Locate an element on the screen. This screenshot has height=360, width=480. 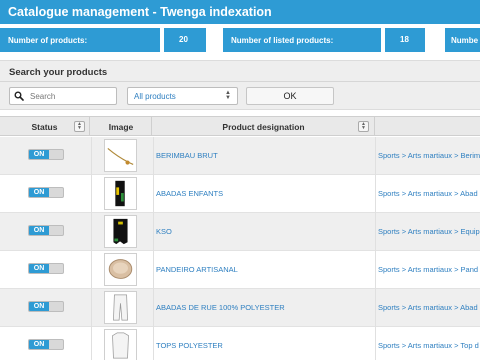
search-icon is located at coordinates (19, 96).